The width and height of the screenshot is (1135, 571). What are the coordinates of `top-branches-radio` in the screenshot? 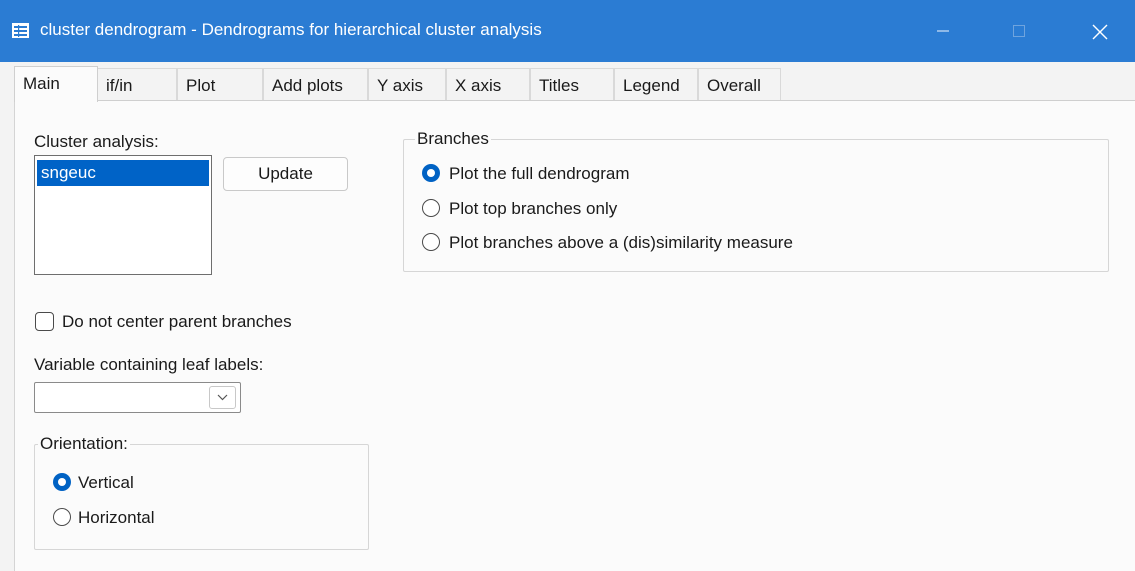 It's located at (431, 208).